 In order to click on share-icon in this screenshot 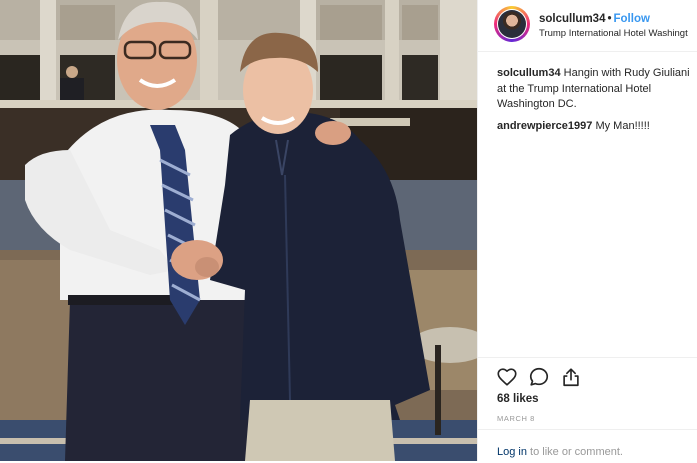, I will do `click(571, 377)`.